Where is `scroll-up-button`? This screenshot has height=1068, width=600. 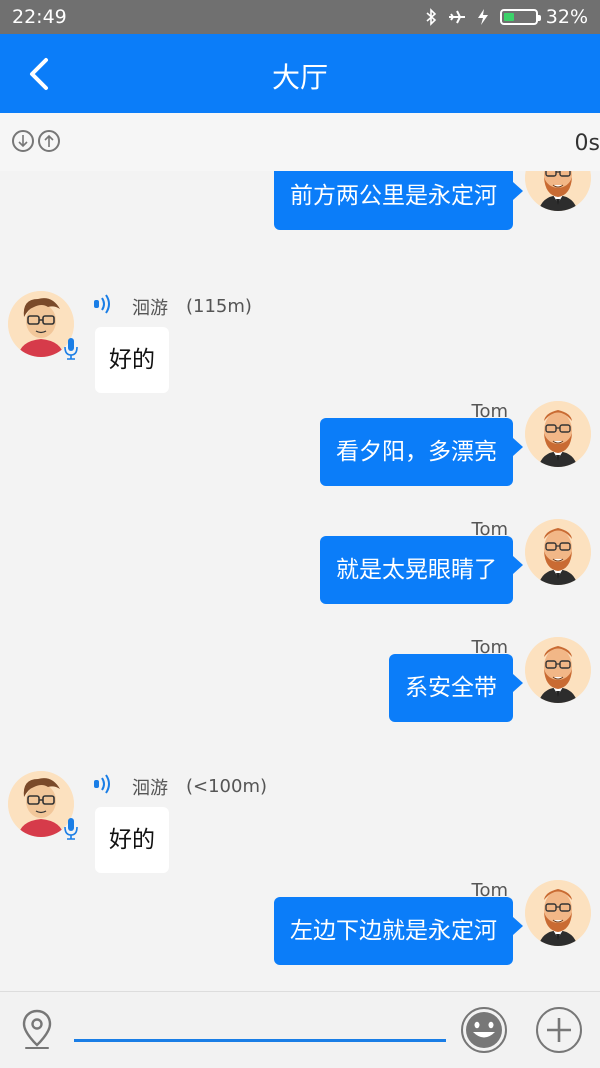 scroll-up-button is located at coordinates (49, 141).